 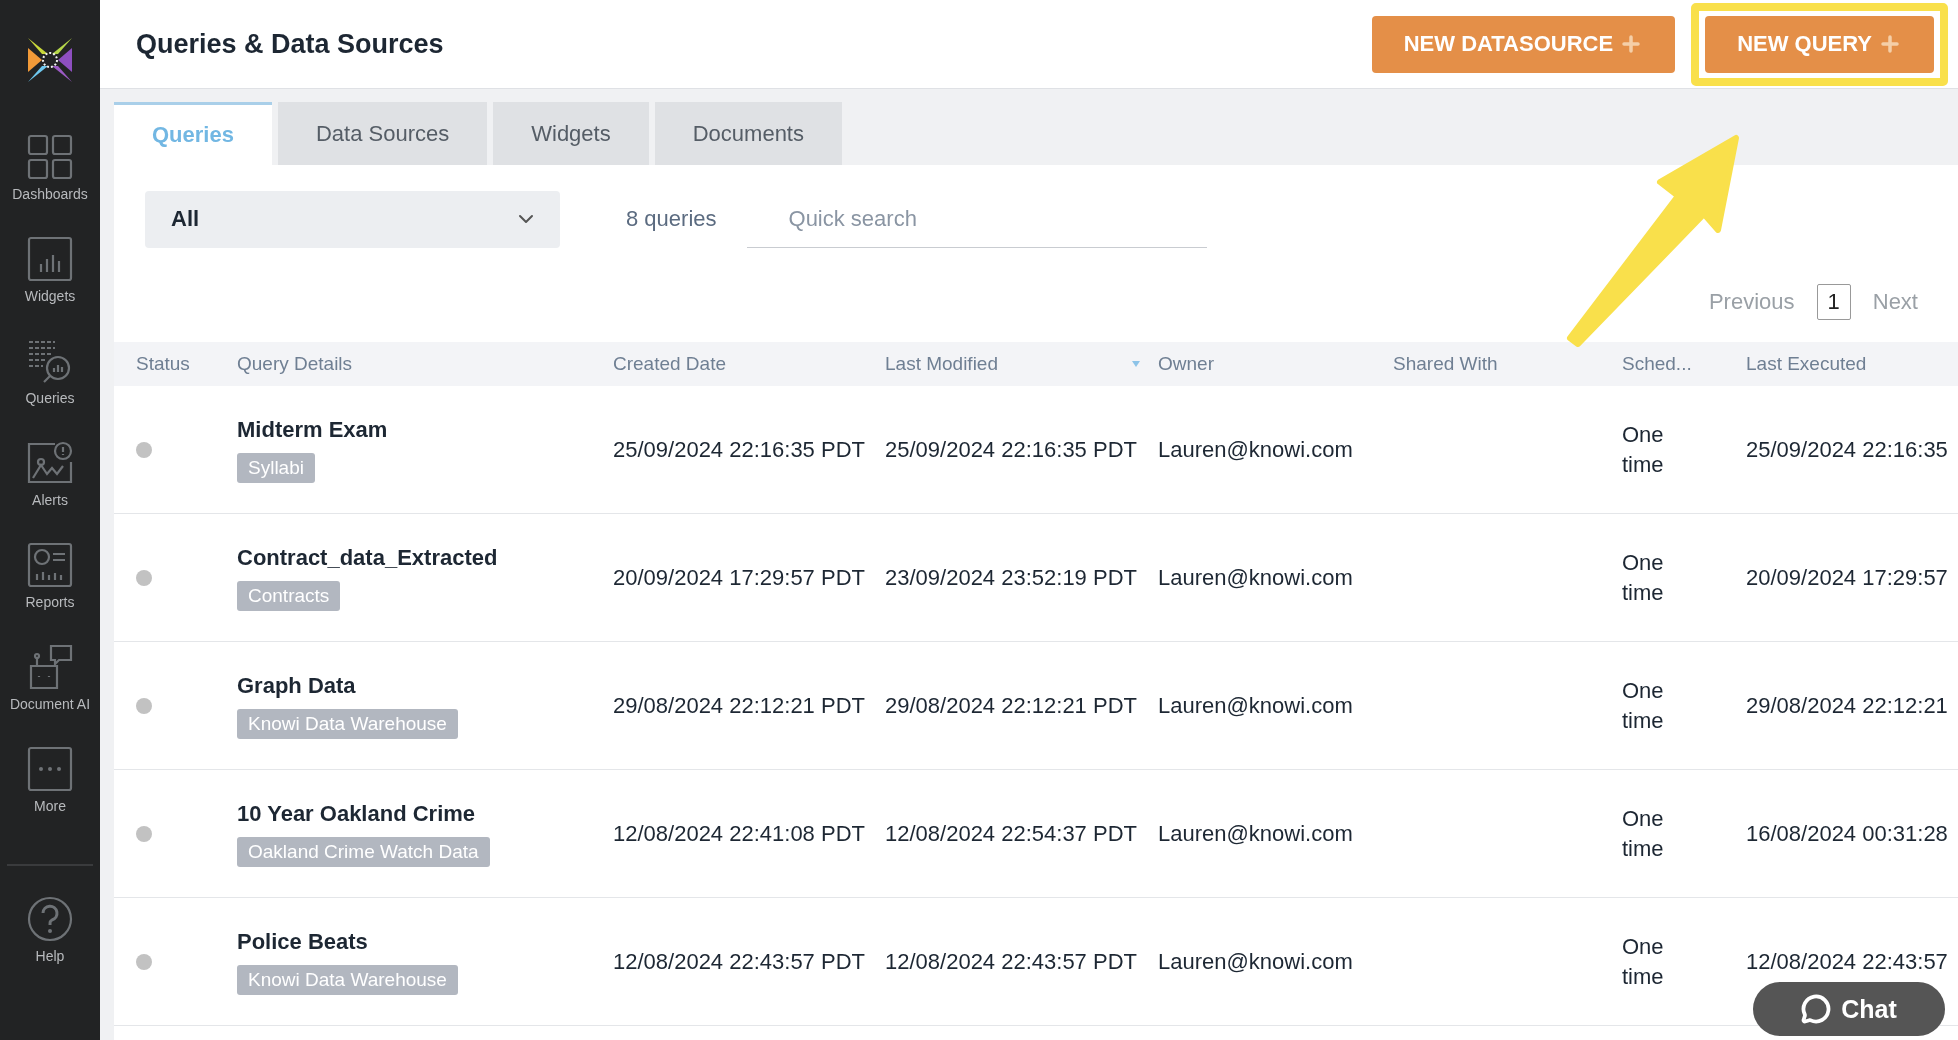 I want to click on more-icon, so click(x=50, y=769).